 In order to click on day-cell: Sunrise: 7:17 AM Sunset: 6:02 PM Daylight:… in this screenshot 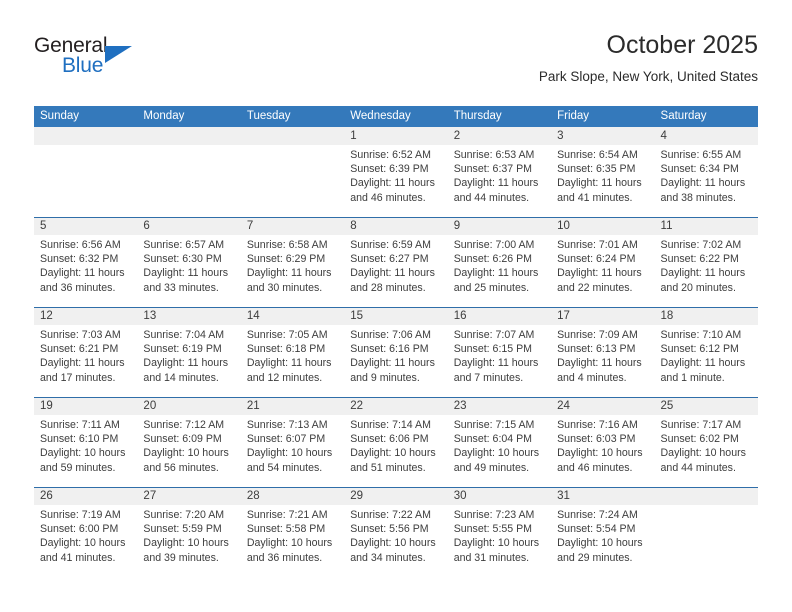, I will do `click(706, 451)`.